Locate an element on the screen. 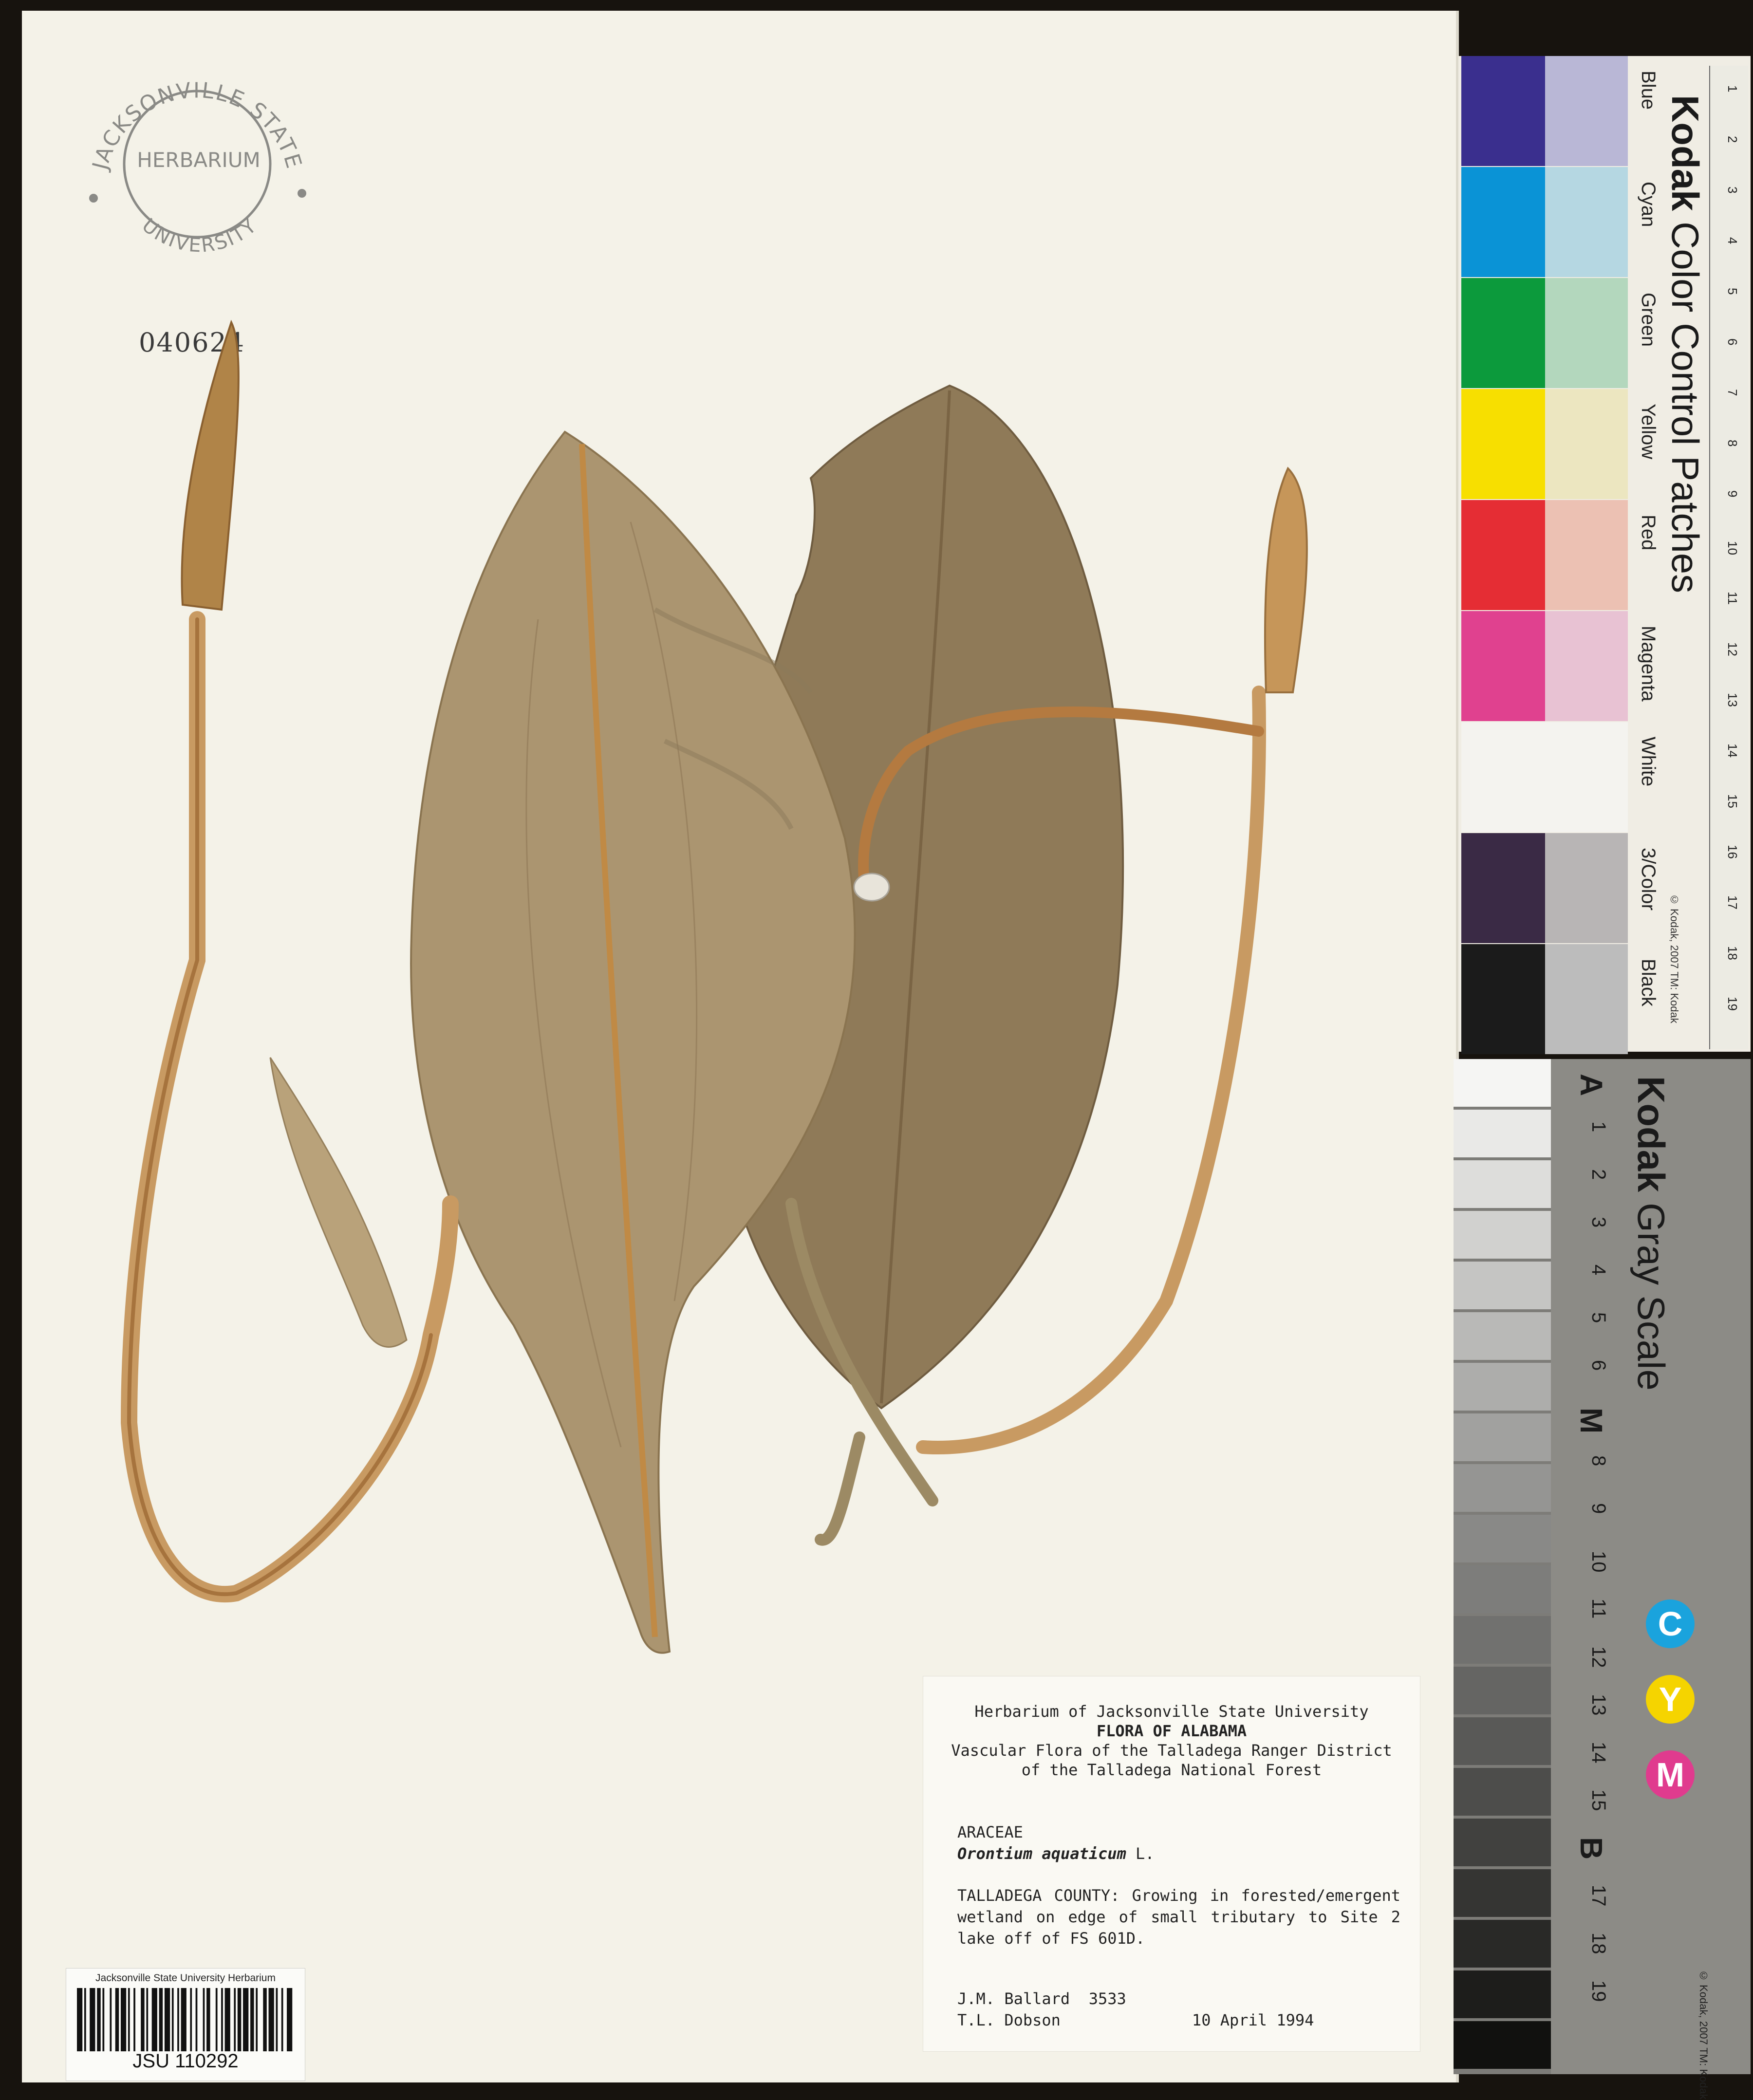 The image size is (1753, 2100). label-species-author: L. is located at coordinates (1145, 1854).